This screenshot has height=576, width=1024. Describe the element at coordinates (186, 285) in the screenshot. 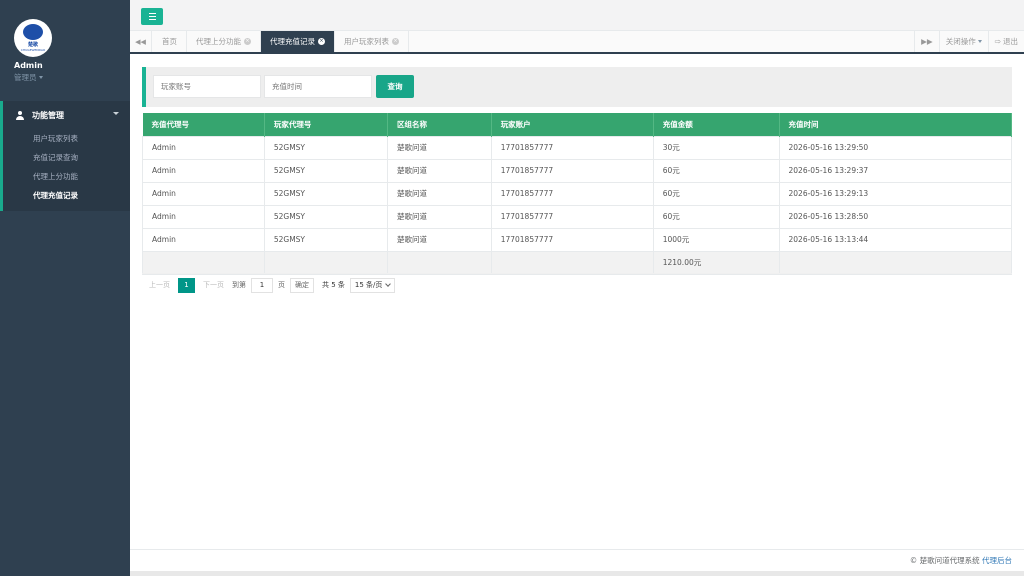

I see `current-page-button: 1` at that location.